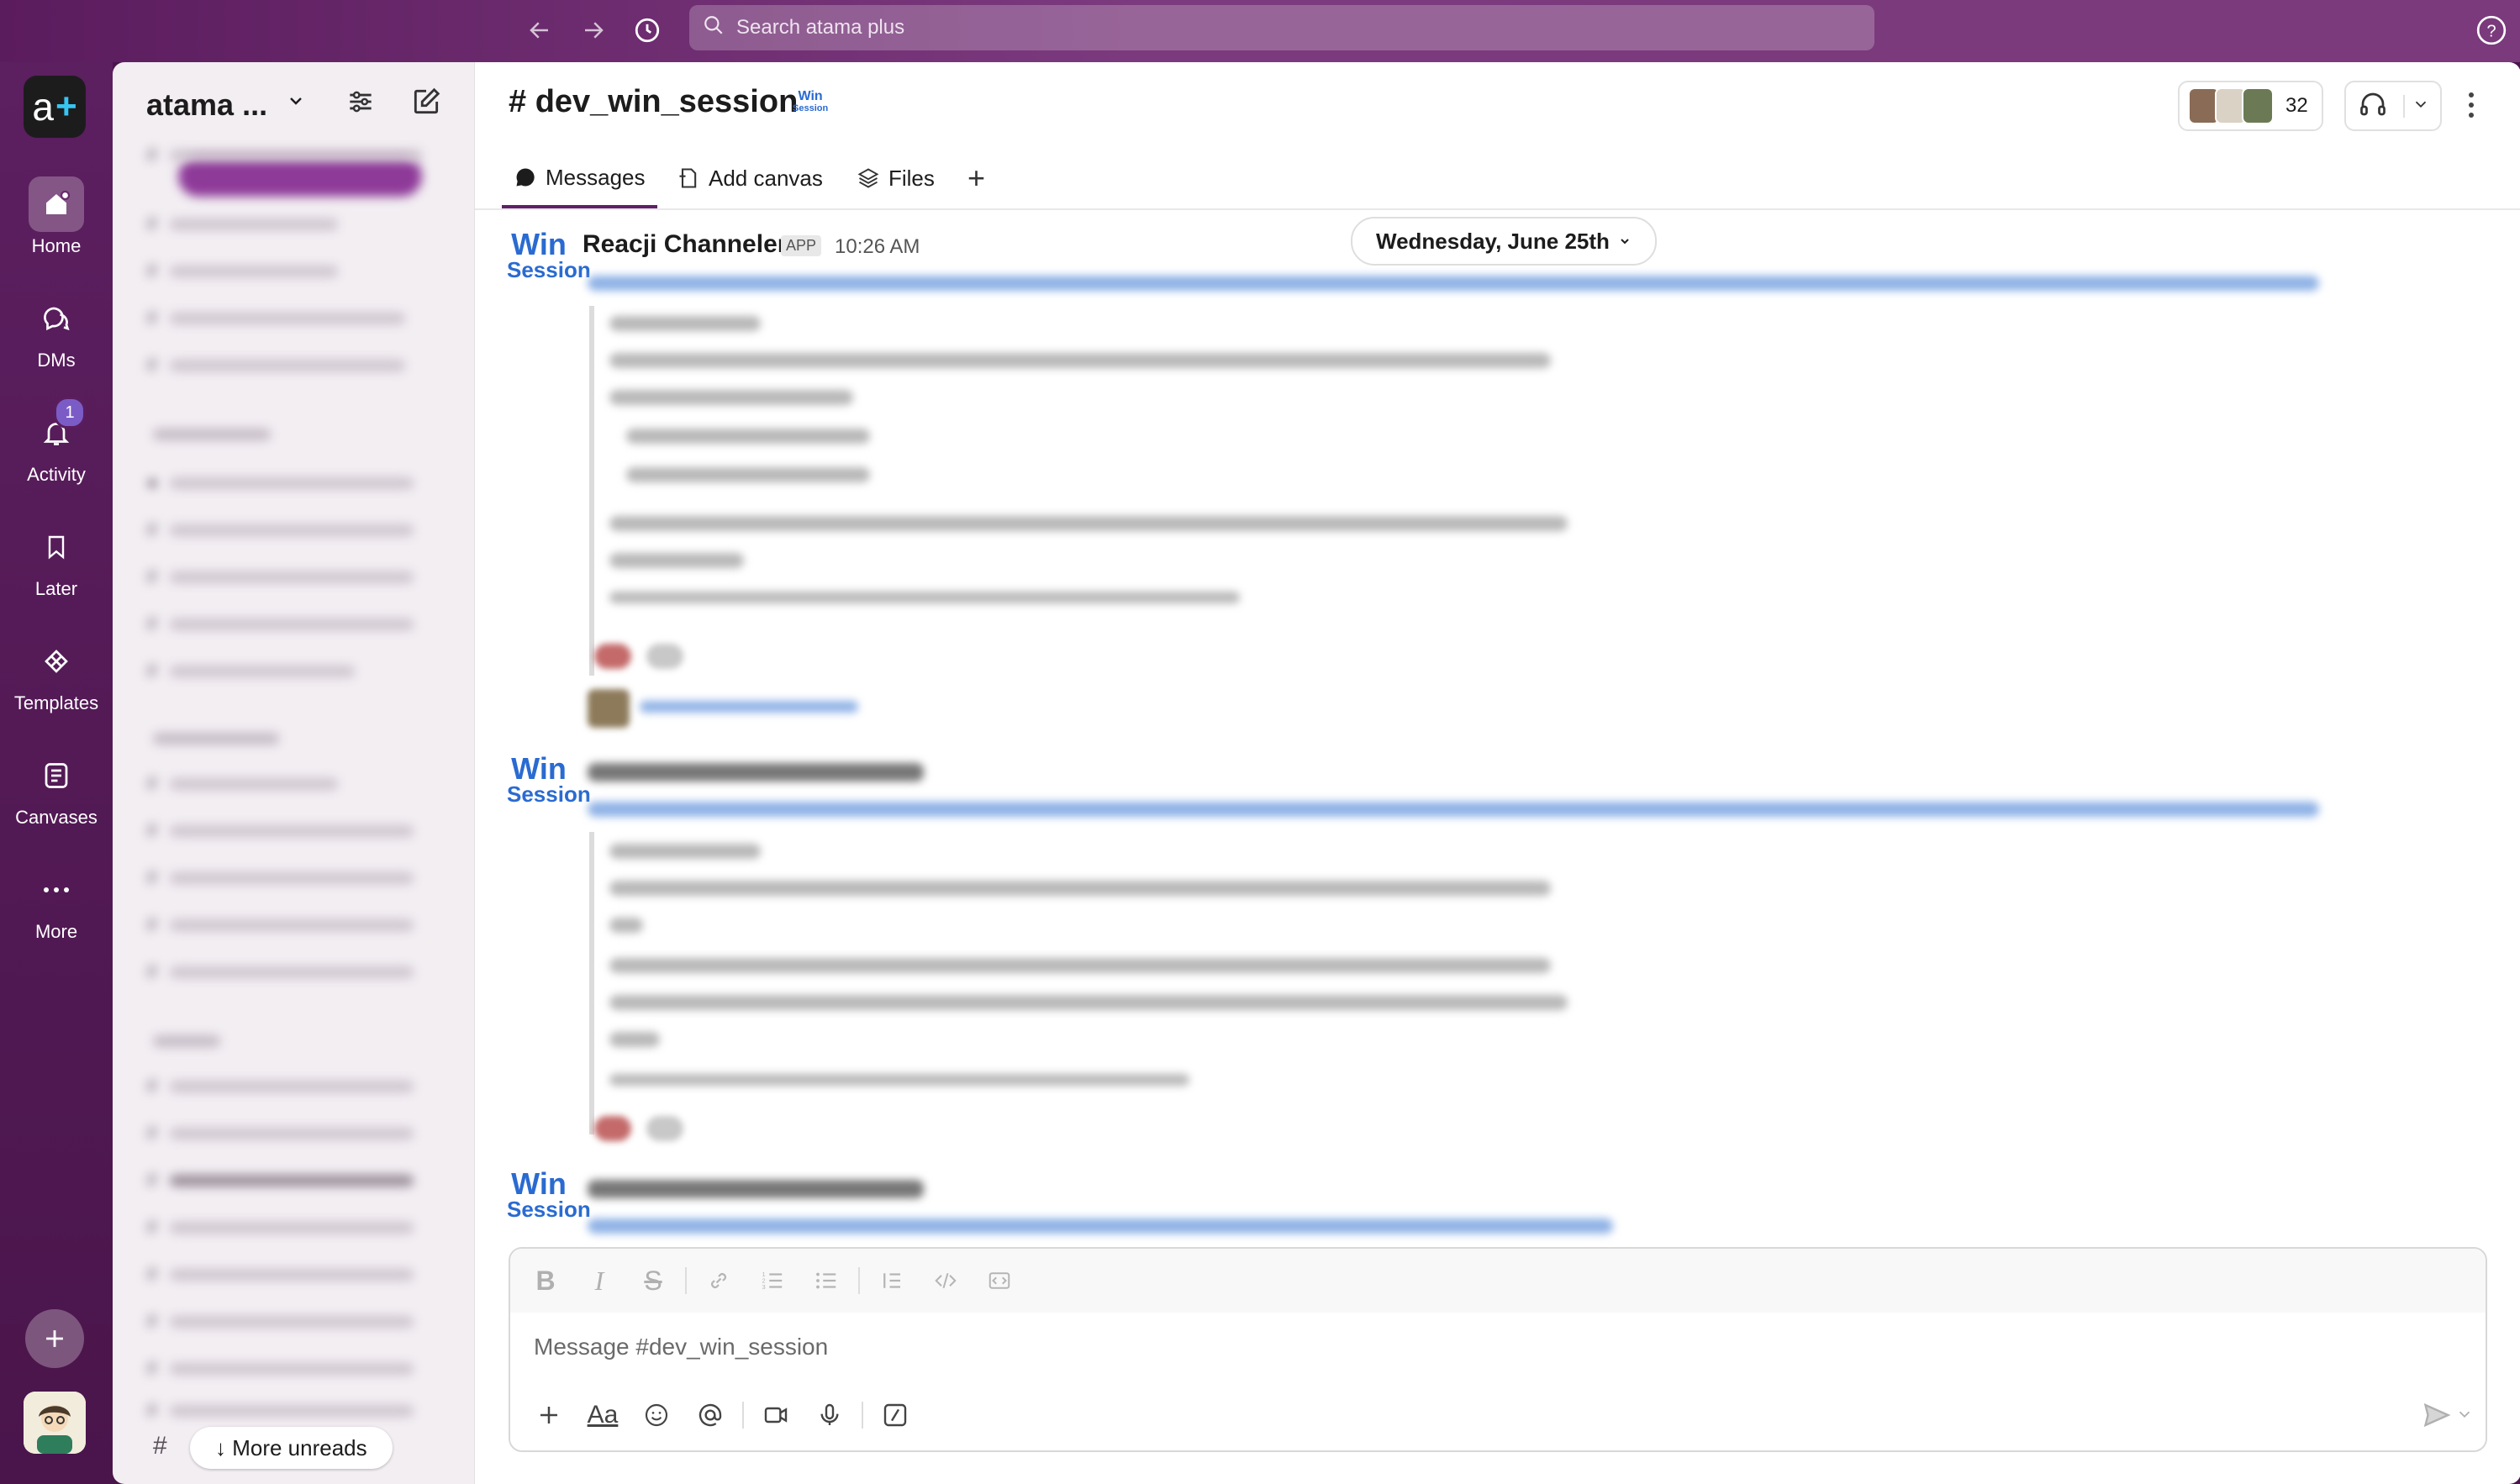  I want to click on message-input, so click(1458, 1347).